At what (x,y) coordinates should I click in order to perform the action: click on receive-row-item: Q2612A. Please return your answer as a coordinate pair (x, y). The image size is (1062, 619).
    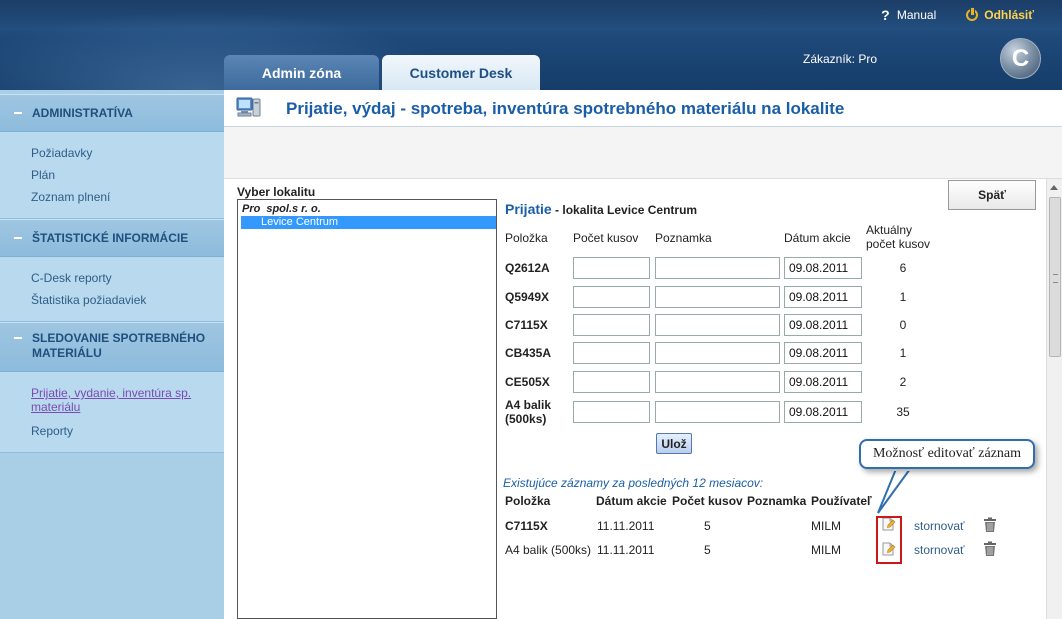
    Looking at the image, I should click on (527, 268).